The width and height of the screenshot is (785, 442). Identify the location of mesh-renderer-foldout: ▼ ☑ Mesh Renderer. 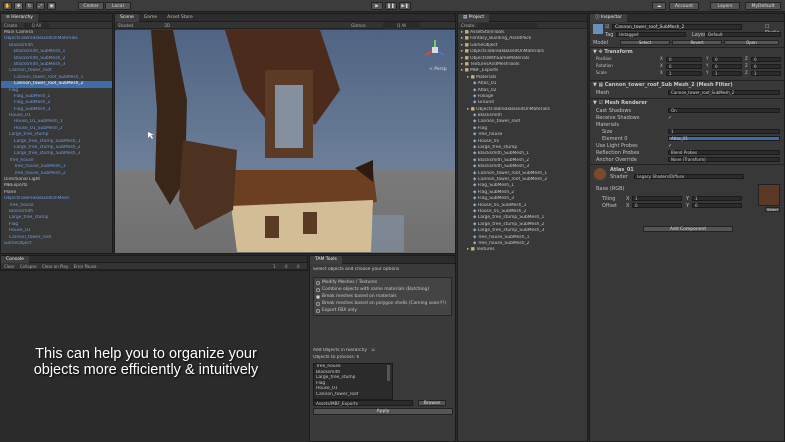
(620, 103).